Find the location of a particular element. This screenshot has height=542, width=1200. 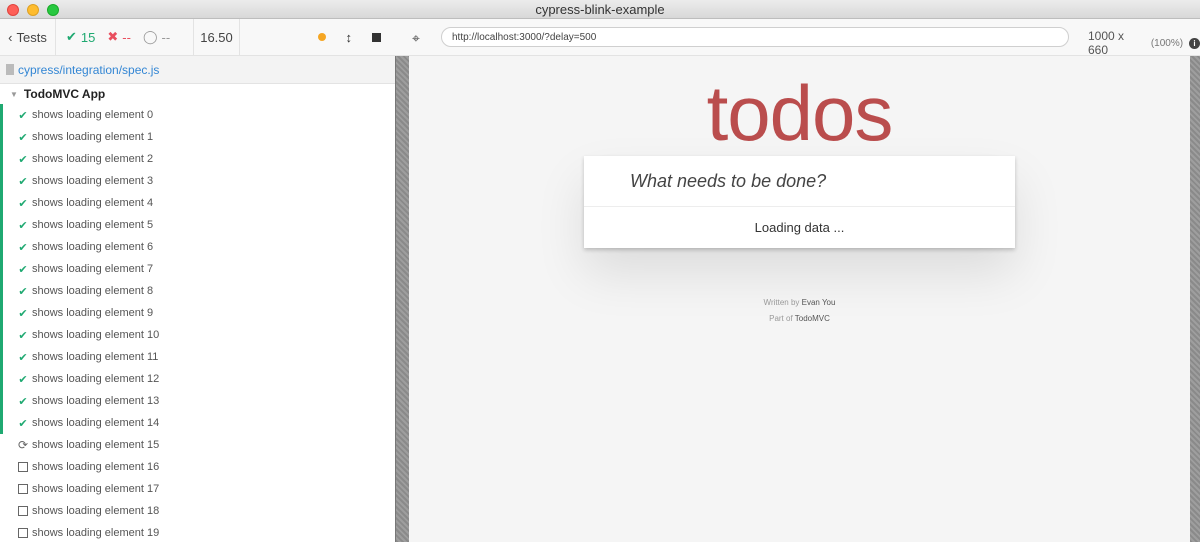

chevron-left-icon: ‹ is located at coordinates (10, 37).